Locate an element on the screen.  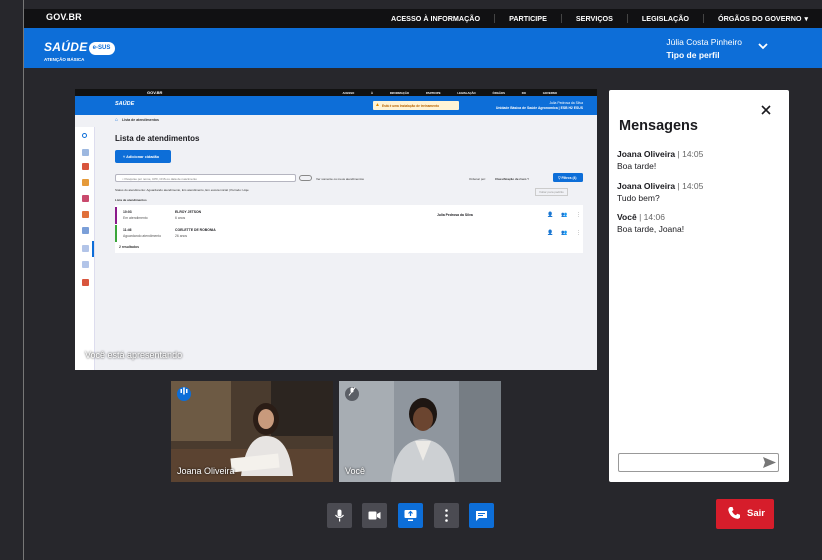
more-vertical-icon is located at coordinates (446, 515).